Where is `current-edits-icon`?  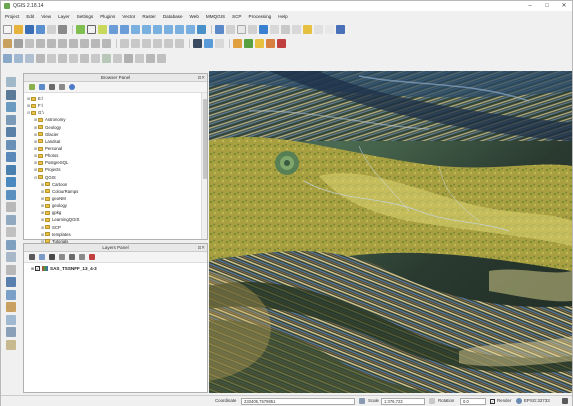 current-edits-icon is located at coordinates (7, 43).